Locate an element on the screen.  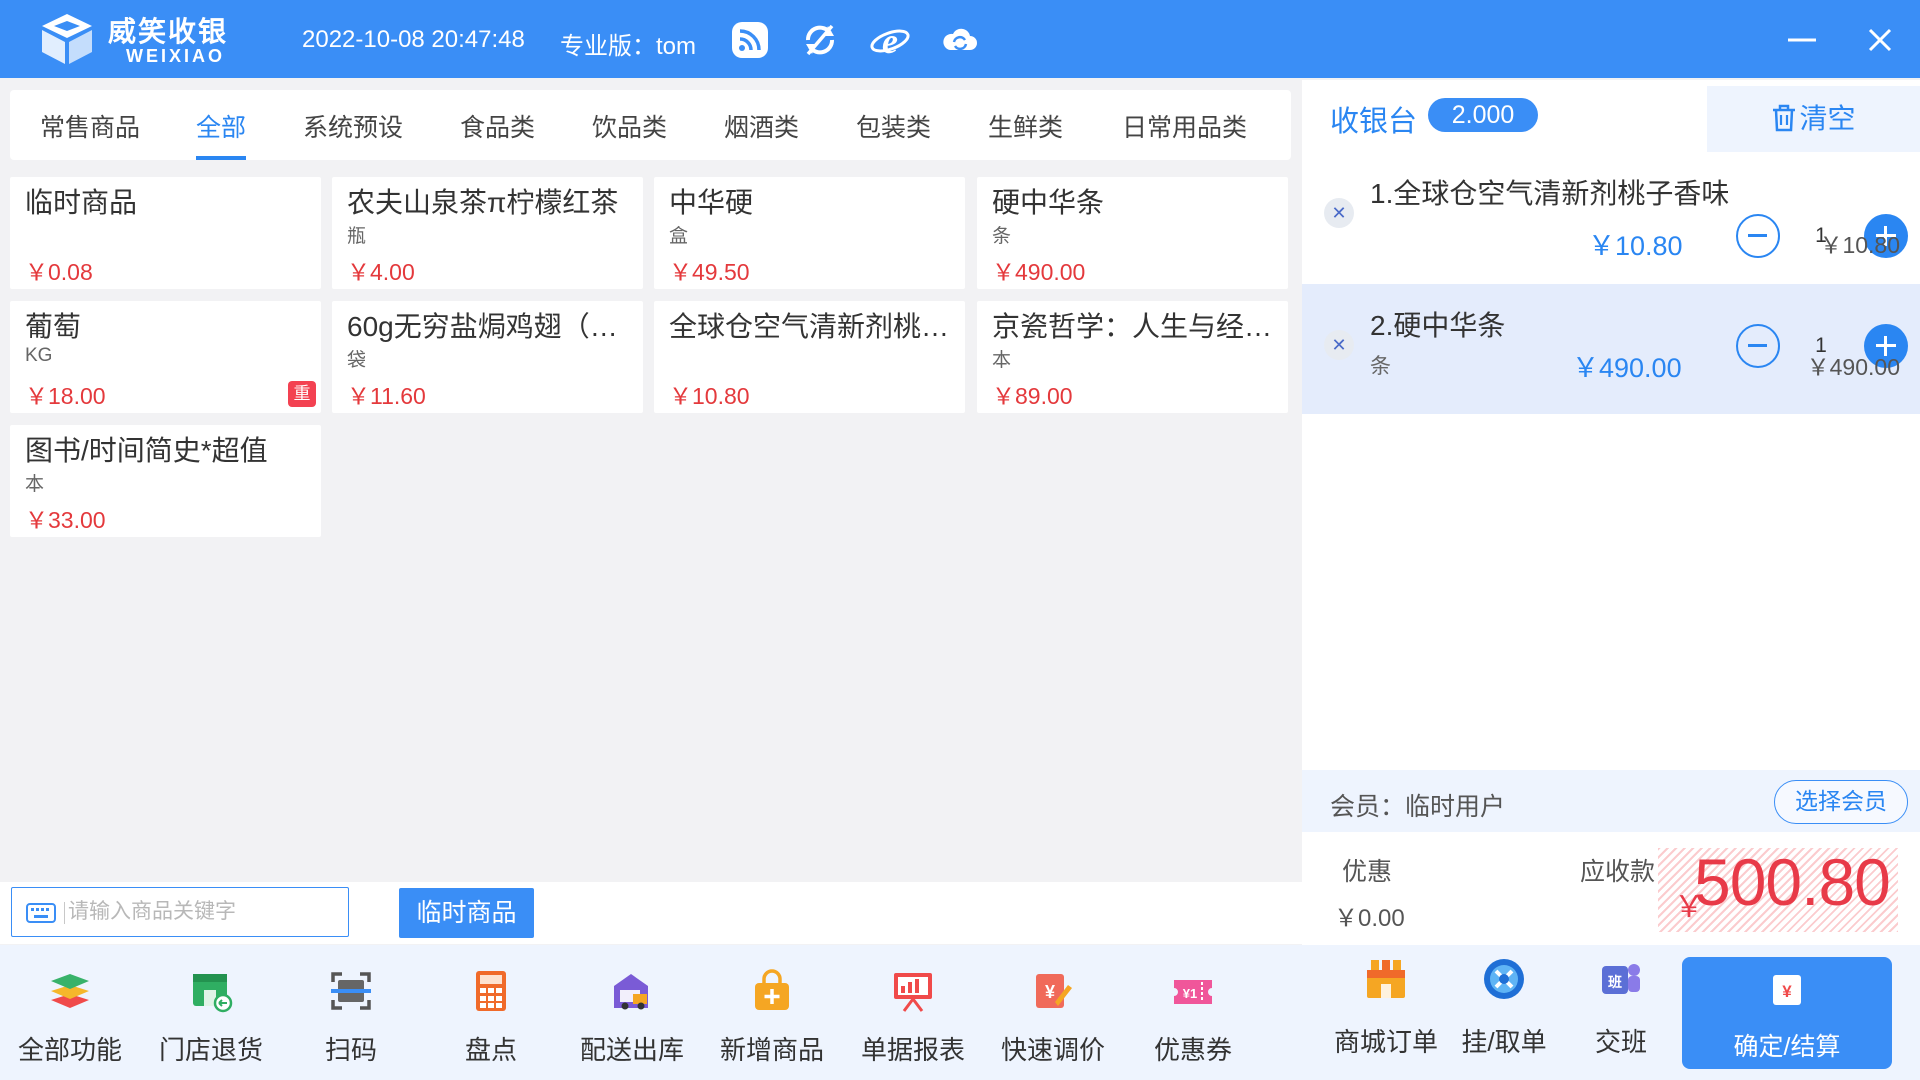
brand-name: 威笑收银 is located at coordinates (168, 31).